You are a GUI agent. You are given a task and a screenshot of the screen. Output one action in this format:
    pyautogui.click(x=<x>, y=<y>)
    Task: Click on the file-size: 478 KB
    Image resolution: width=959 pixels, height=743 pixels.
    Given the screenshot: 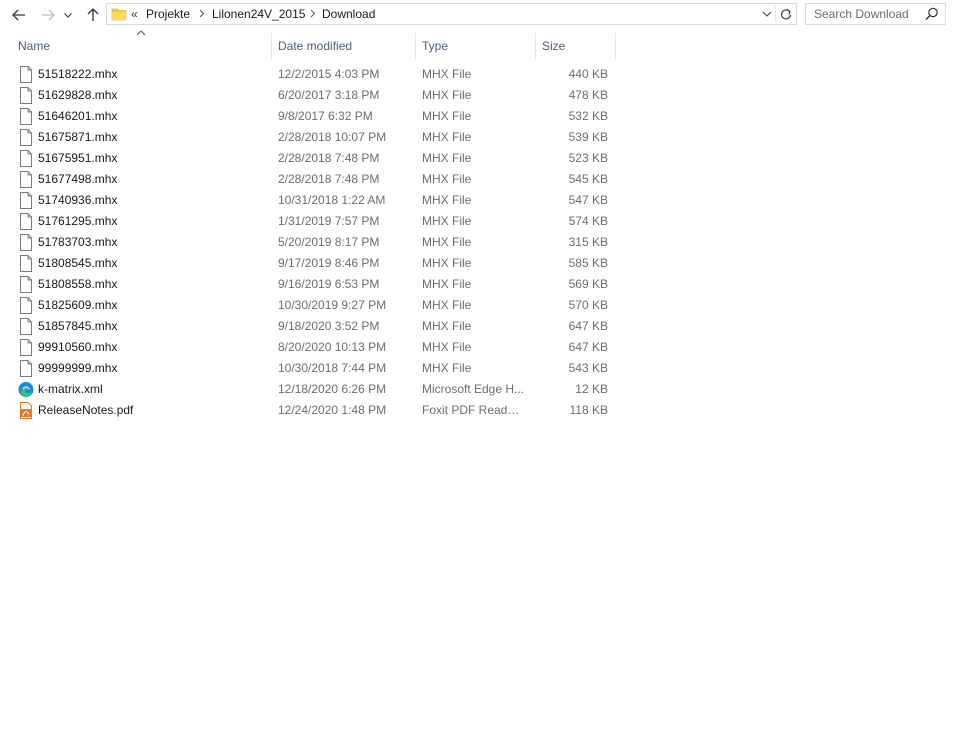 What is the action you would take?
    pyautogui.click(x=588, y=95)
    